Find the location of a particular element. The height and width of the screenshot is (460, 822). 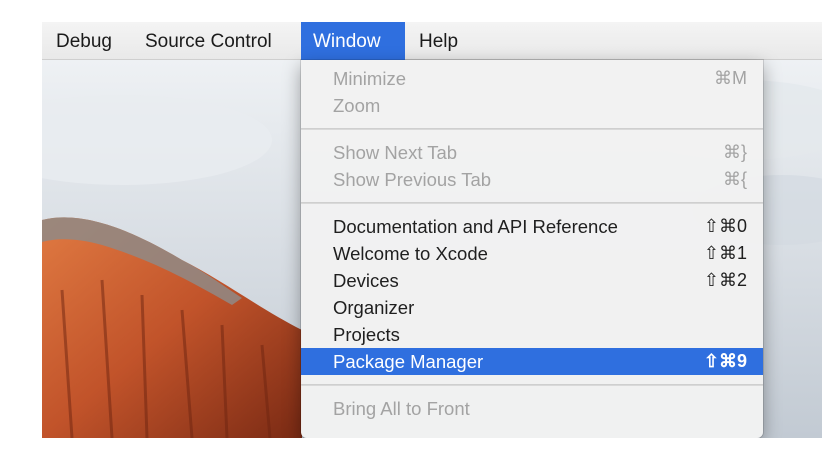

menu-item-label: Documentation and API Reference is located at coordinates (475, 226).